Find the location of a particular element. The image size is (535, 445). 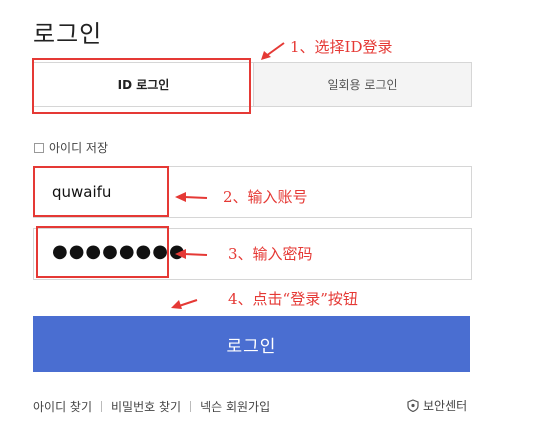

footer-links: 아이디 찾기 비밀번호 찾기 넥슨 회원가입 is located at coordinates (151, 406).